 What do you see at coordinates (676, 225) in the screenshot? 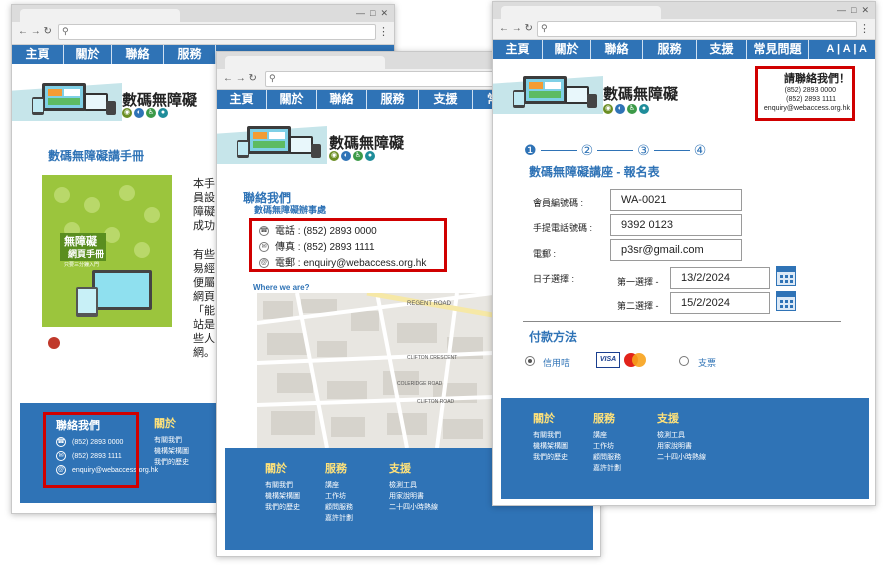
I see `mobile-input: 9392 0123` at bounding box center [676, 225].